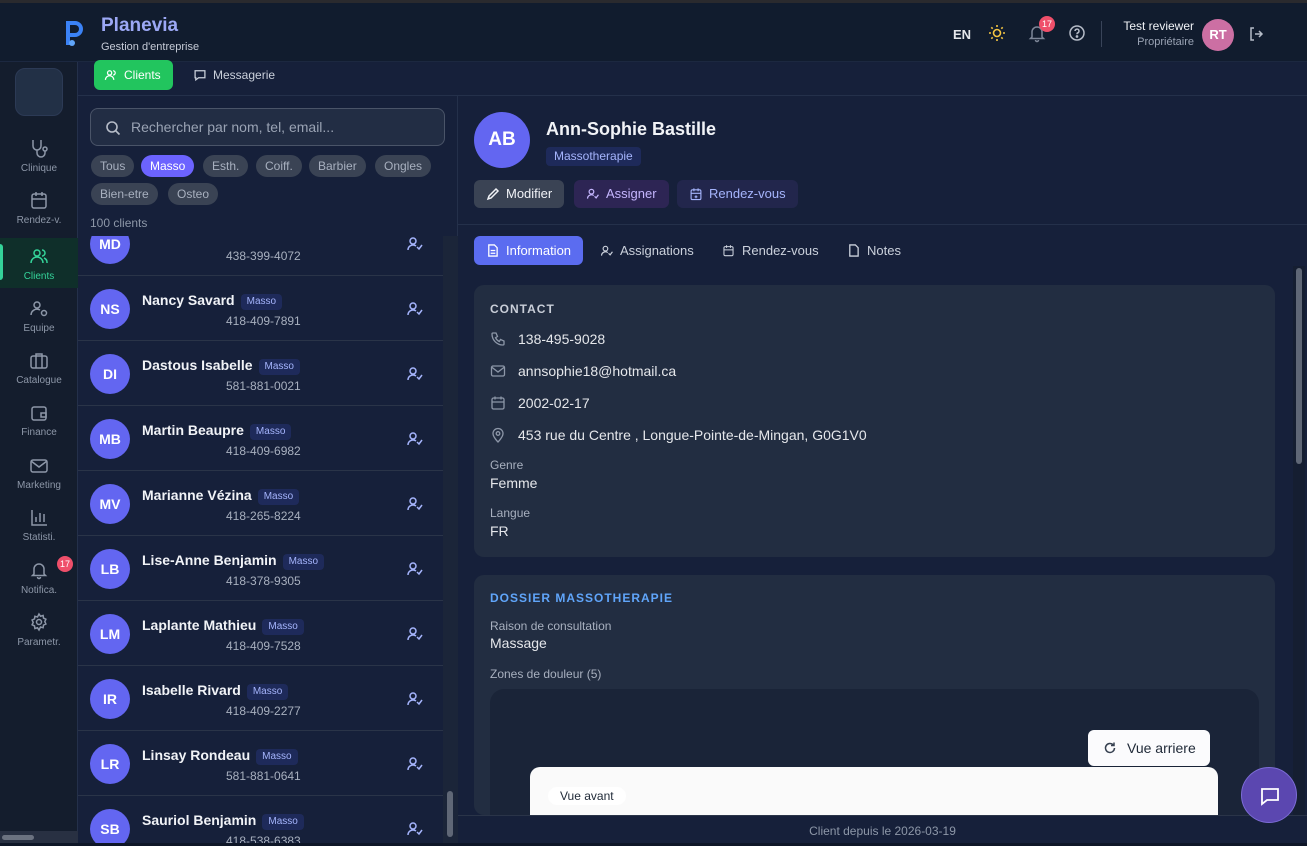 The height and width of the screenshot is (846, 1307). Describe the element at coordinates (692, 78) in the screenshot. I see `module-tabs: Clients Messagerie` at that location.